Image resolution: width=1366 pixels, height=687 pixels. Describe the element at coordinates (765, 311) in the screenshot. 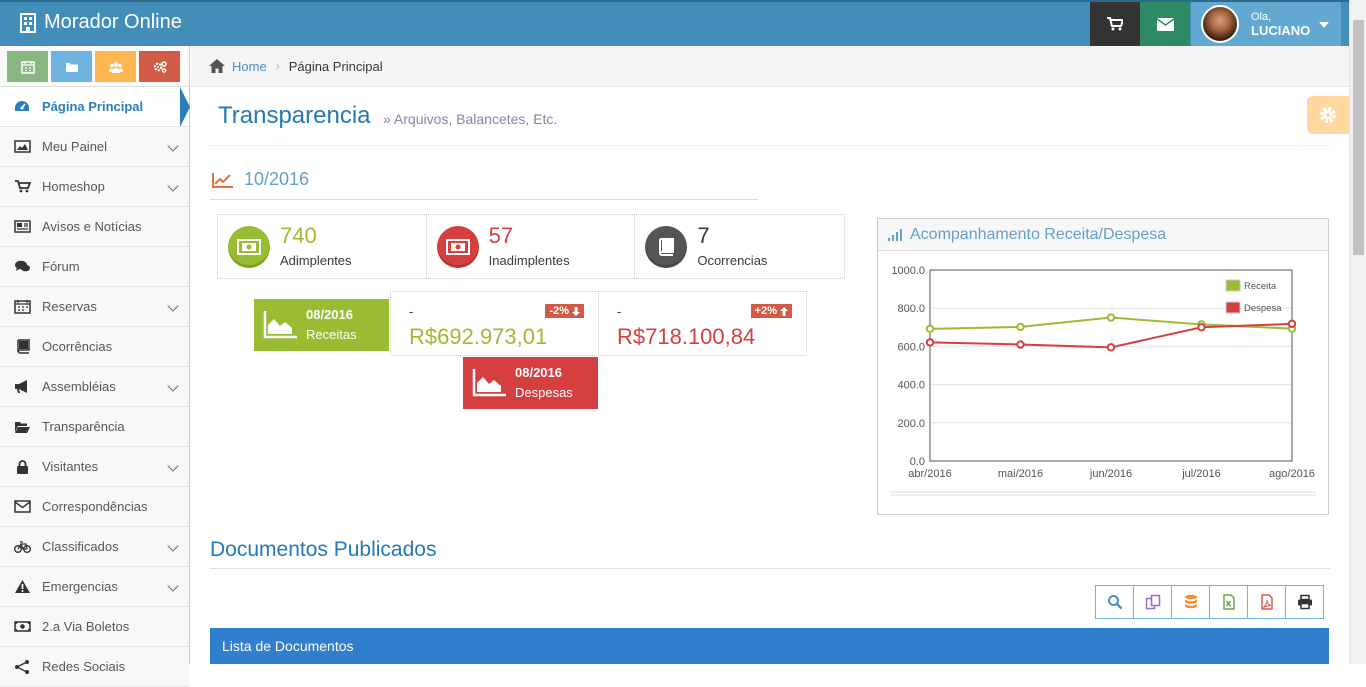

I see `despesas-badge-text: +2%` at that location.